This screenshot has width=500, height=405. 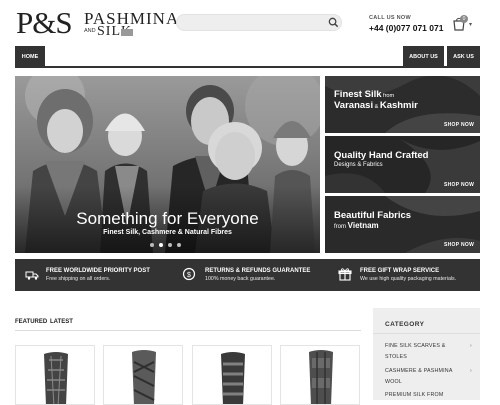 I want to click on promo-place: Varanasi, so click(x=354, y=105).